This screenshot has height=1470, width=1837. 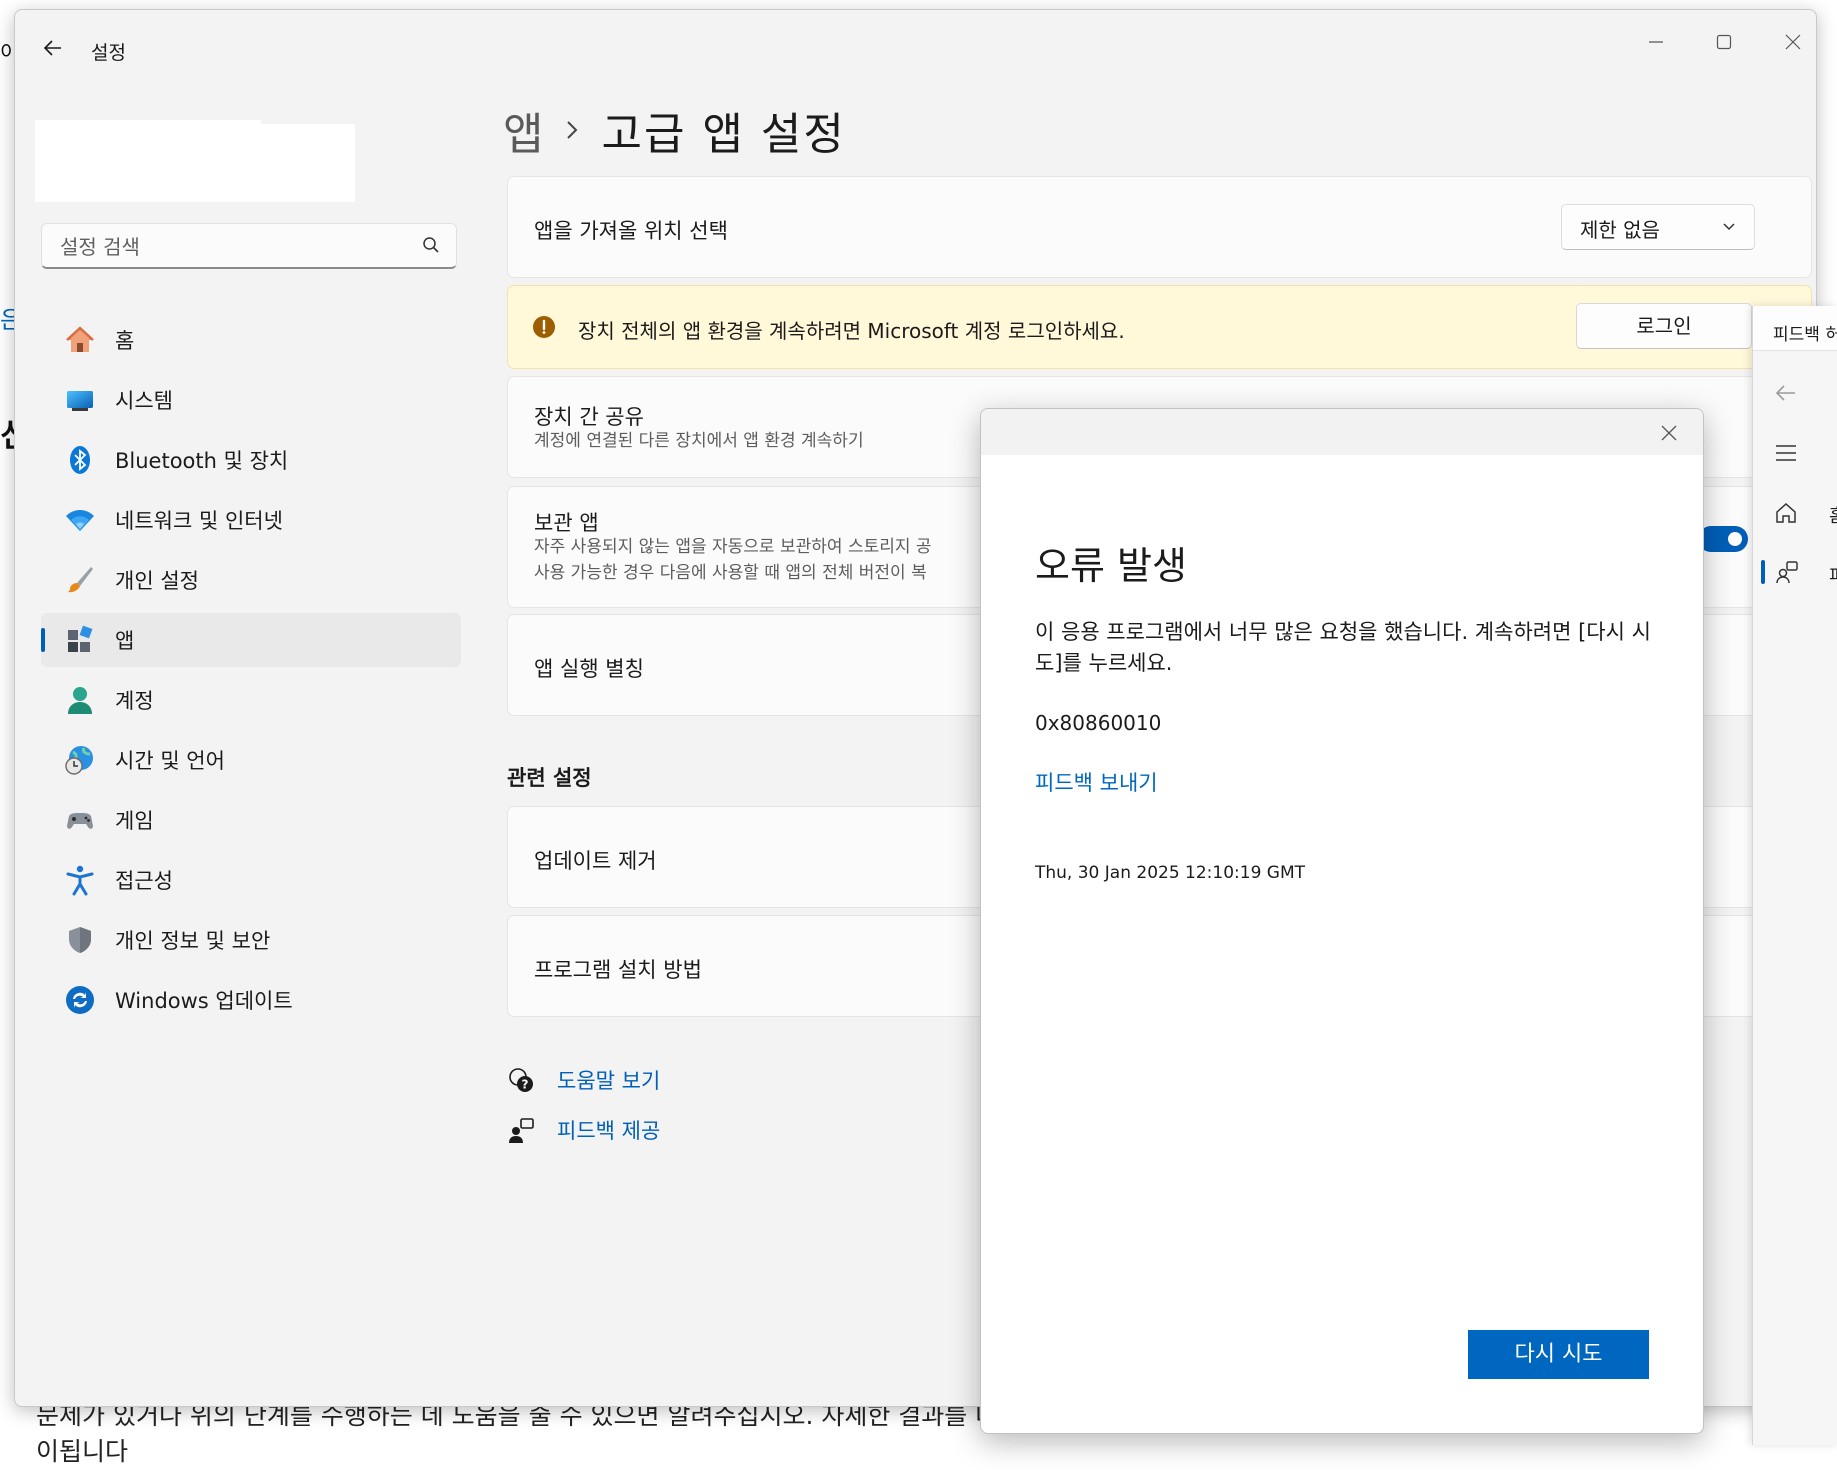 What do you see at coordinates (1620, 230) in the screenshot?
I see `app-source-value: 제한 없음` at bounding box center [1620, 230].